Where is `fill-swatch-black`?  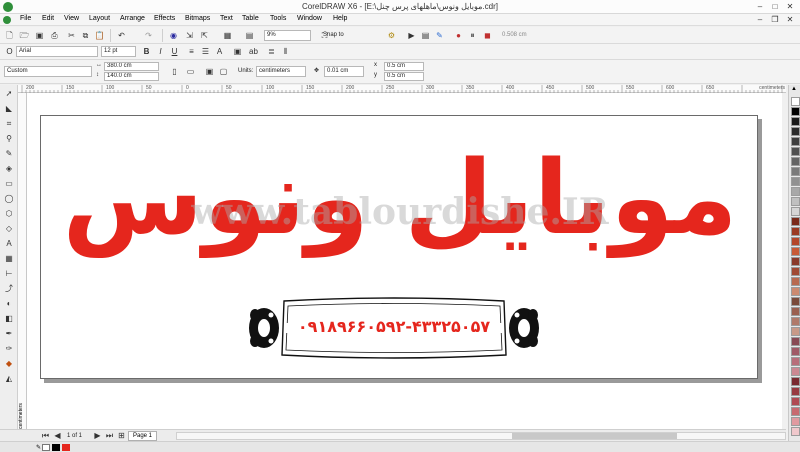 fill-swatch-black is located at coordinates (56, 447).